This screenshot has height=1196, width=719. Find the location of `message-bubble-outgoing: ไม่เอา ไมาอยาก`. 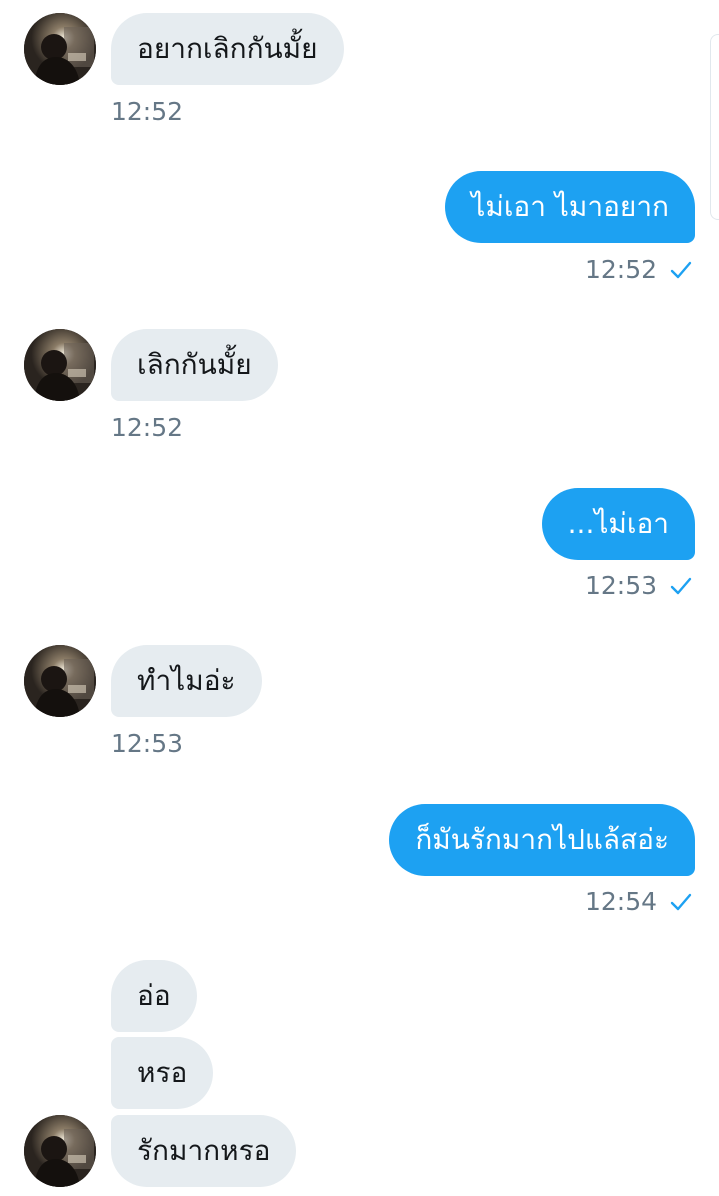

message-bubble-outgoing: ไม่เอา ไมาอยาก is located at coordinates (570, 207).